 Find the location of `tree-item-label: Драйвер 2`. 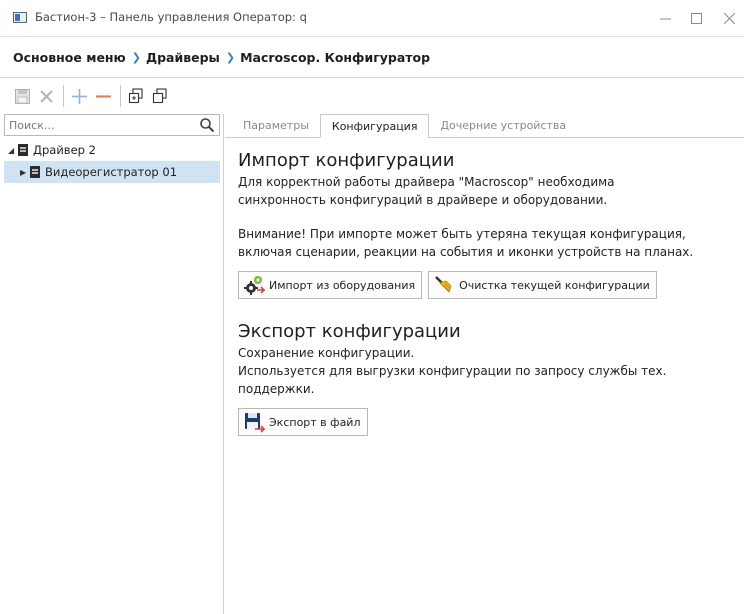

tree-item-label: Драйвер 2 is located at coordinates (64, 150).